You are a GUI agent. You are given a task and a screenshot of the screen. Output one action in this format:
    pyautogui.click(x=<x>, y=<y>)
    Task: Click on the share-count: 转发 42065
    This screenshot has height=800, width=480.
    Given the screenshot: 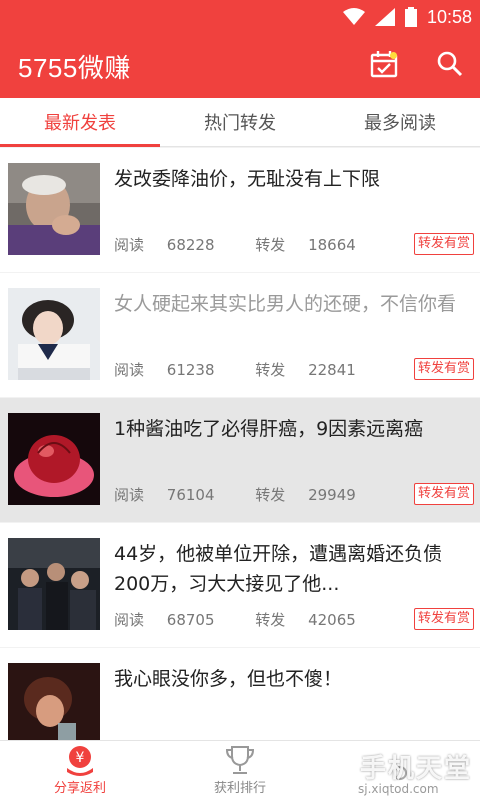 What is the action you would take?
    pyautogui.click(x=305, y=620)
    